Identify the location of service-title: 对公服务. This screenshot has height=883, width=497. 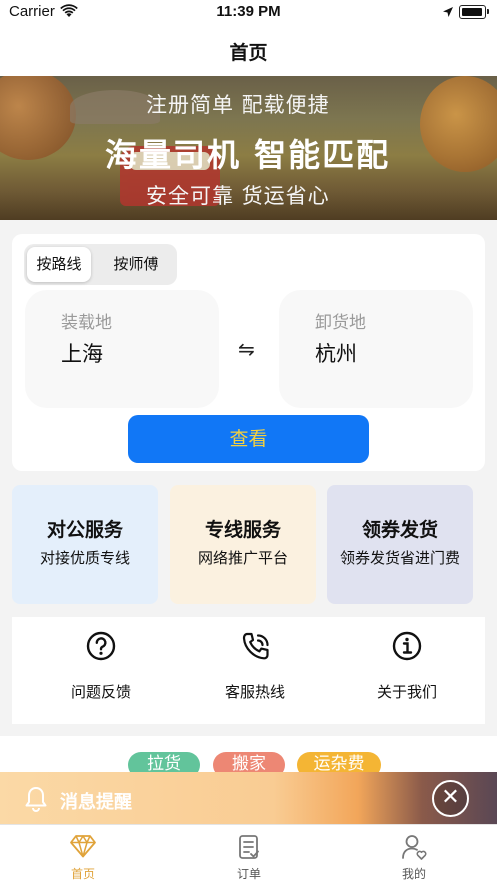
(84, 530).